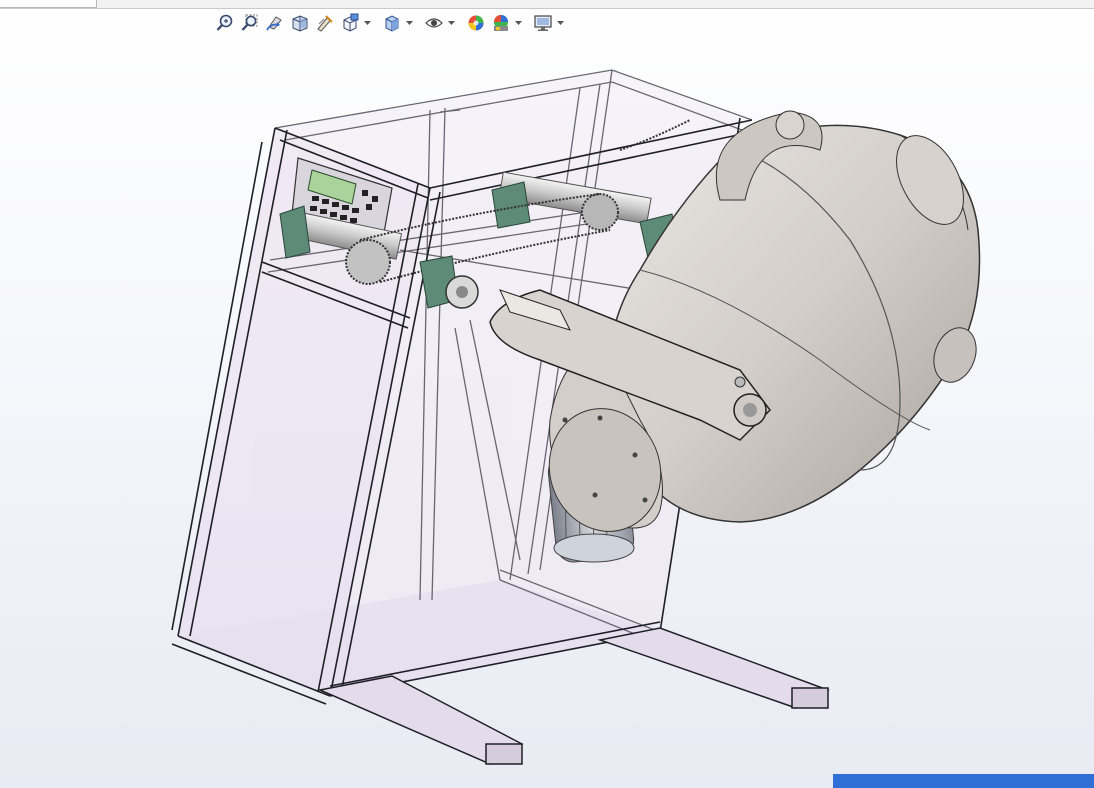 The width and height of the screenshot is (1094, 788). I want to click on section-view-button, so click(300, 23).